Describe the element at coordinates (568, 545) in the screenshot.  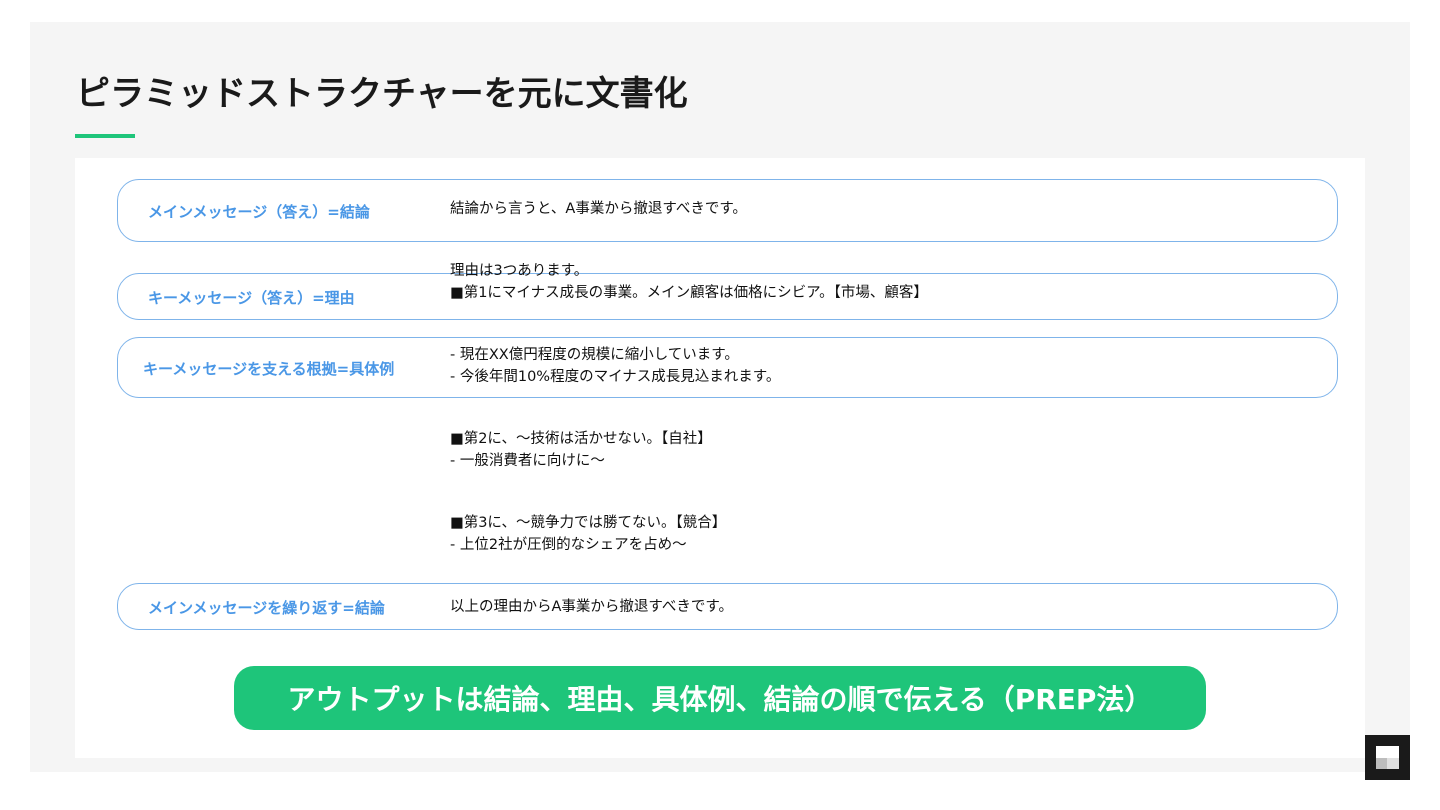
I see `text-line: - 上位2社が圧倒的なシェアを占め〜` at that location.